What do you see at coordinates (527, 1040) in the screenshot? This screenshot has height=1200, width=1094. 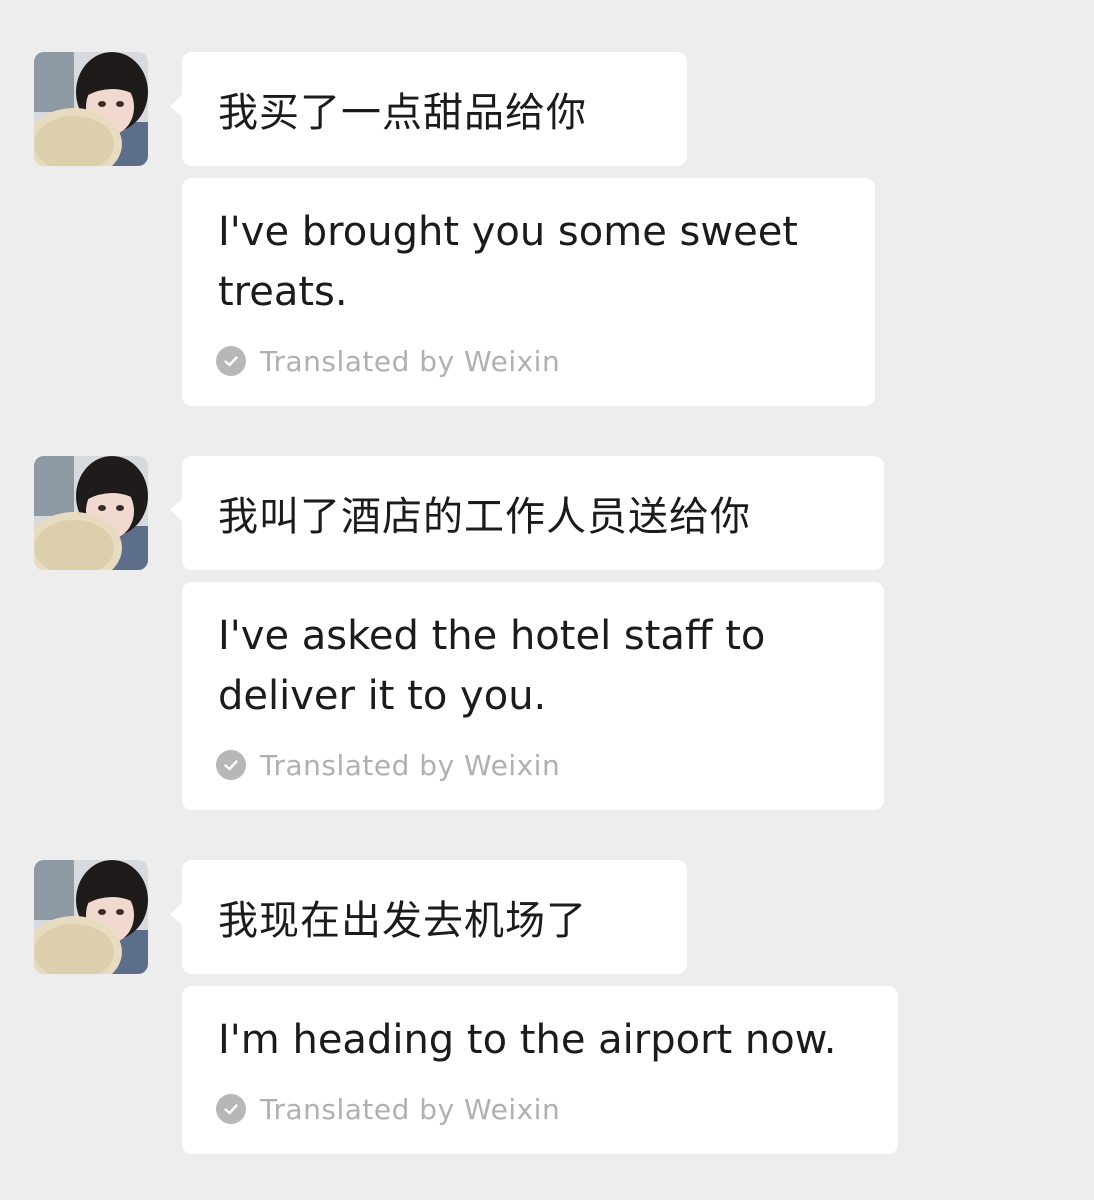 I see `translation-text: I'm heading to the airport now.` at bounding box center [527, 1040].